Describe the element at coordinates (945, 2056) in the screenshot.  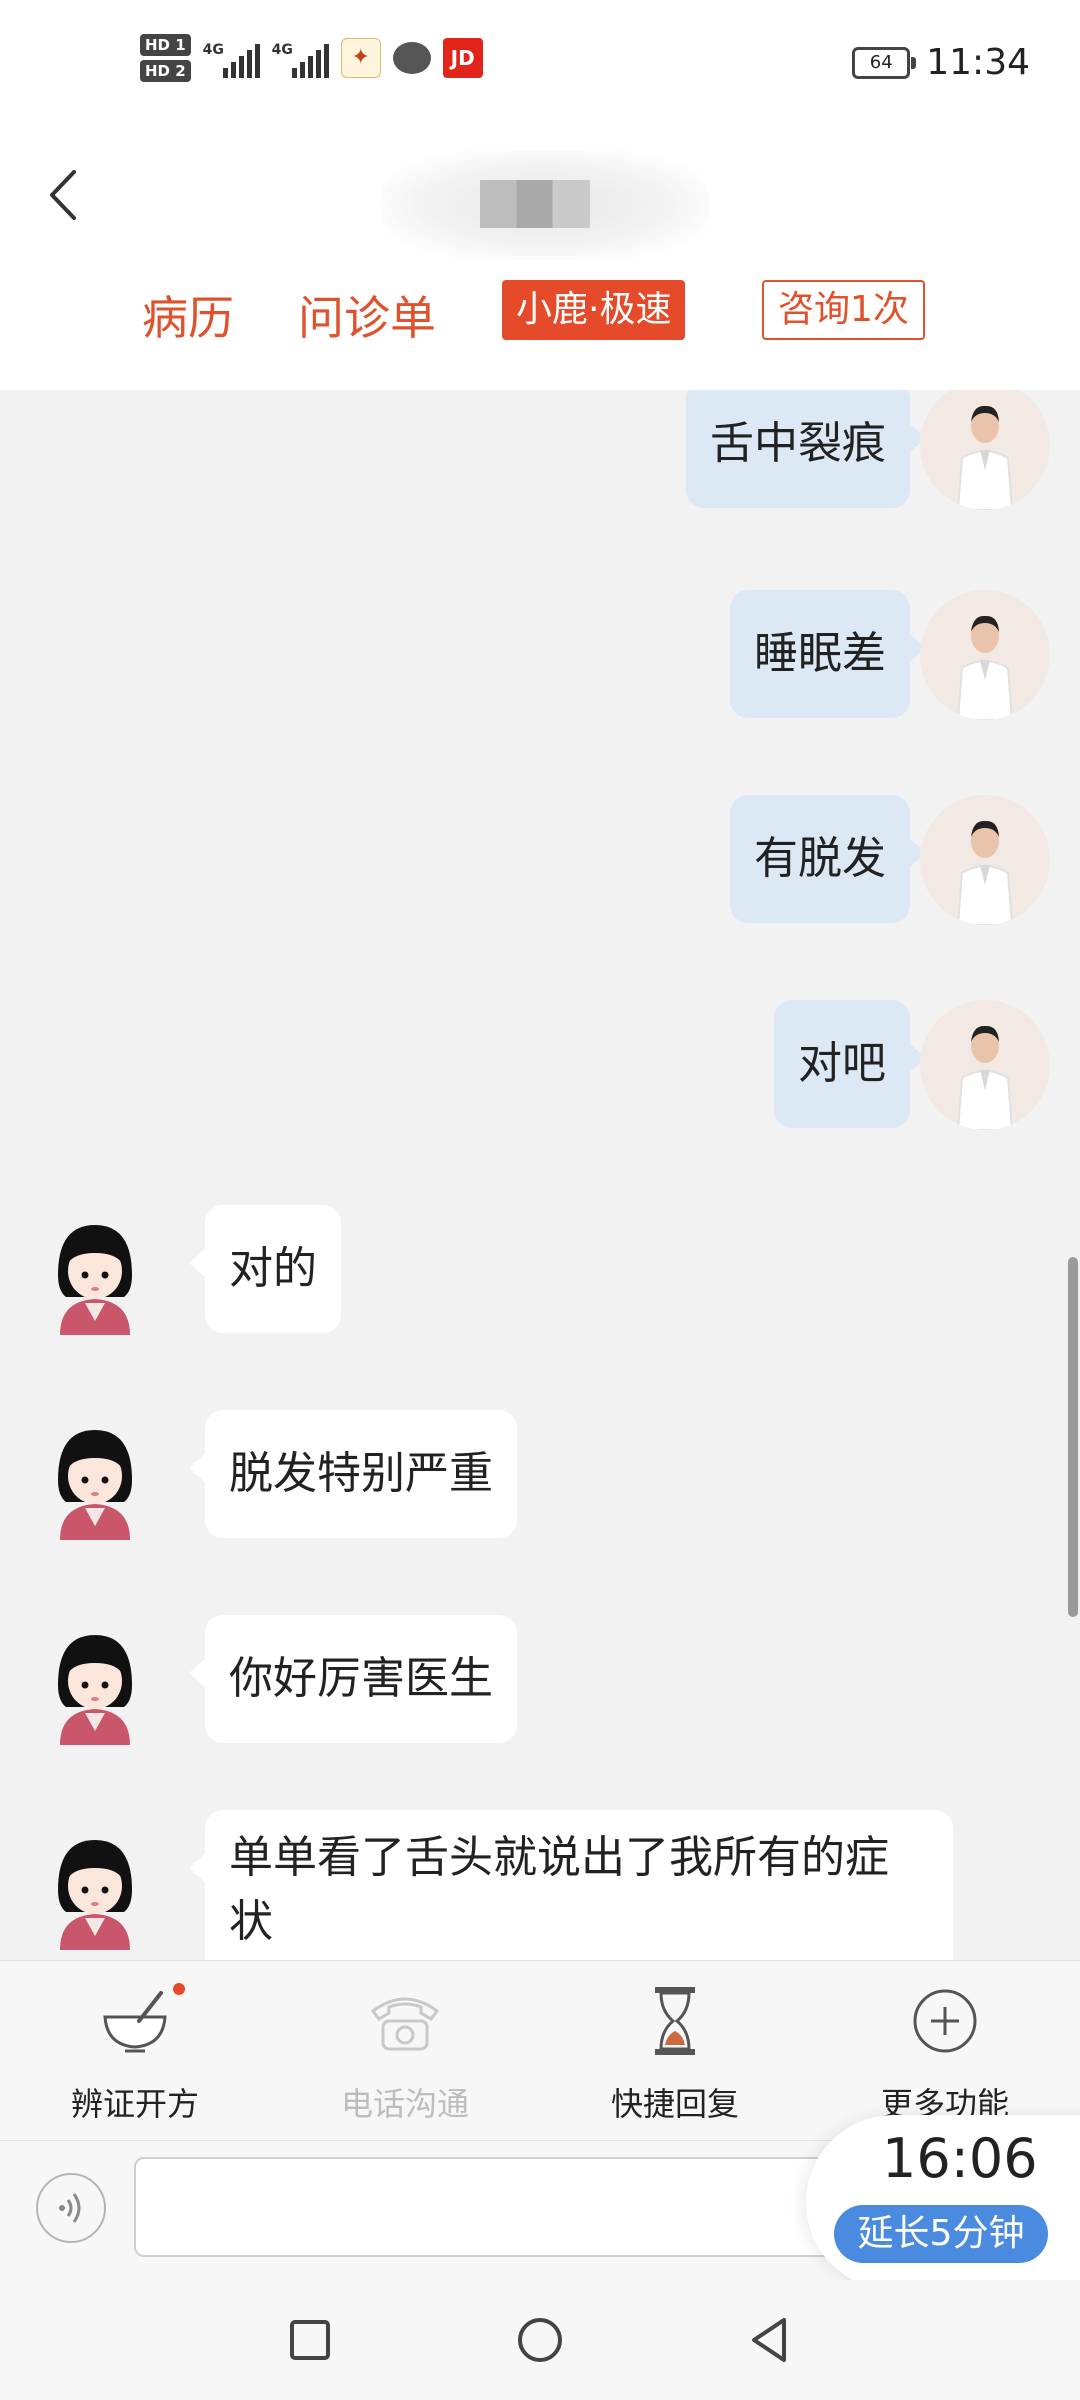
I see `more-functions-button: 更多功能` at that location.